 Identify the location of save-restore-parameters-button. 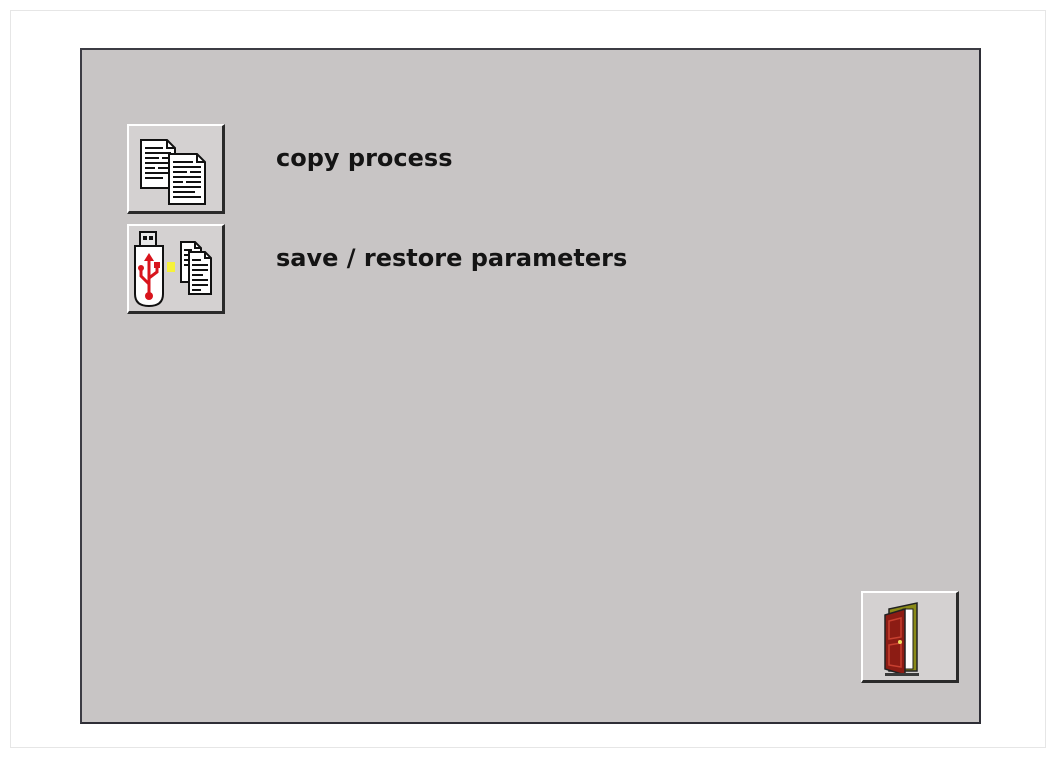
(176, 269).